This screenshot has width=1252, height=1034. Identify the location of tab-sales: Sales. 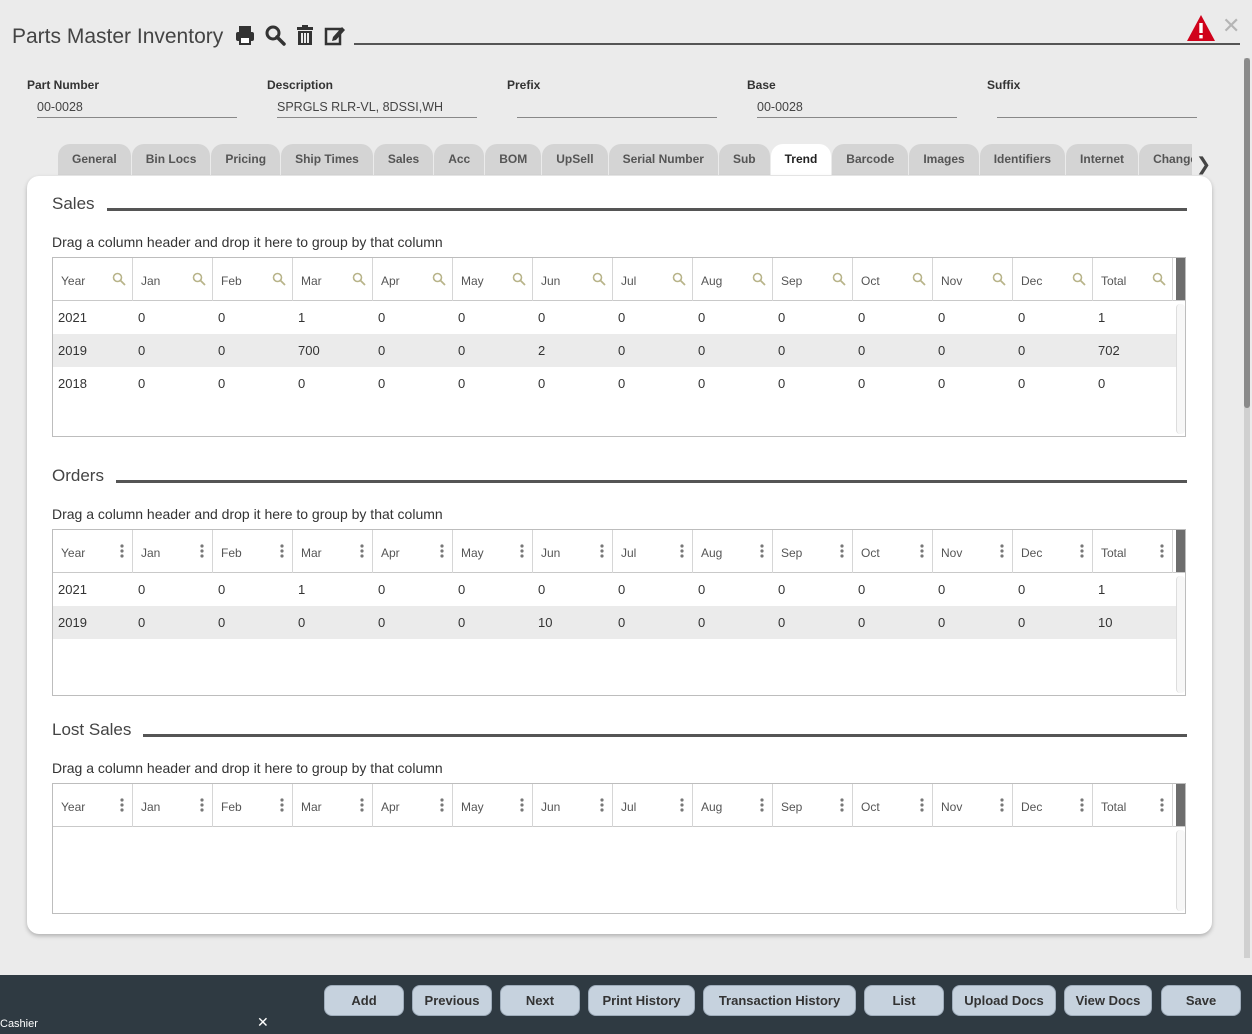
(403, 159).